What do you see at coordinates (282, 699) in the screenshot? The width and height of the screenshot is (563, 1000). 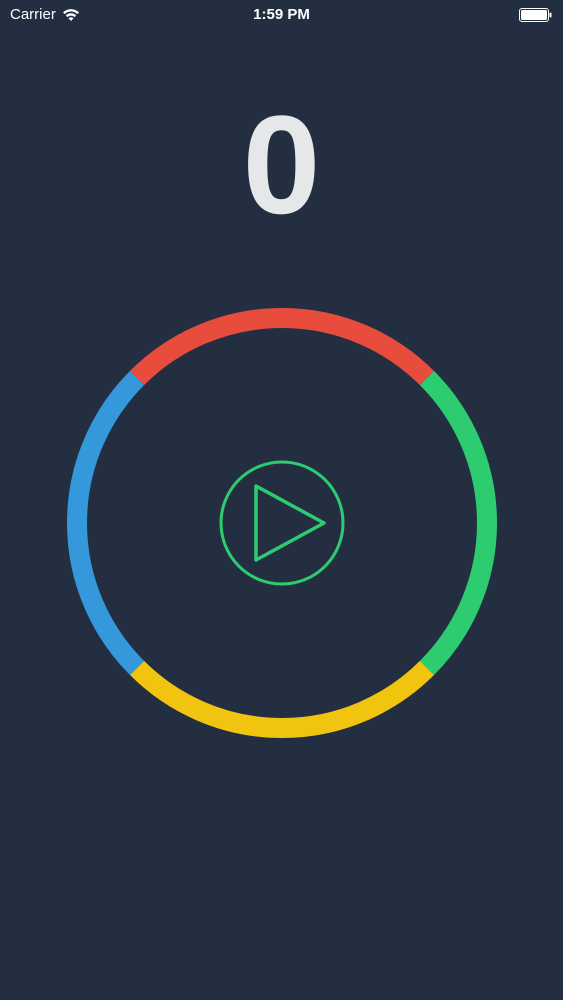 I see `ring-segment-yellow` at bounding box center [282, 699].